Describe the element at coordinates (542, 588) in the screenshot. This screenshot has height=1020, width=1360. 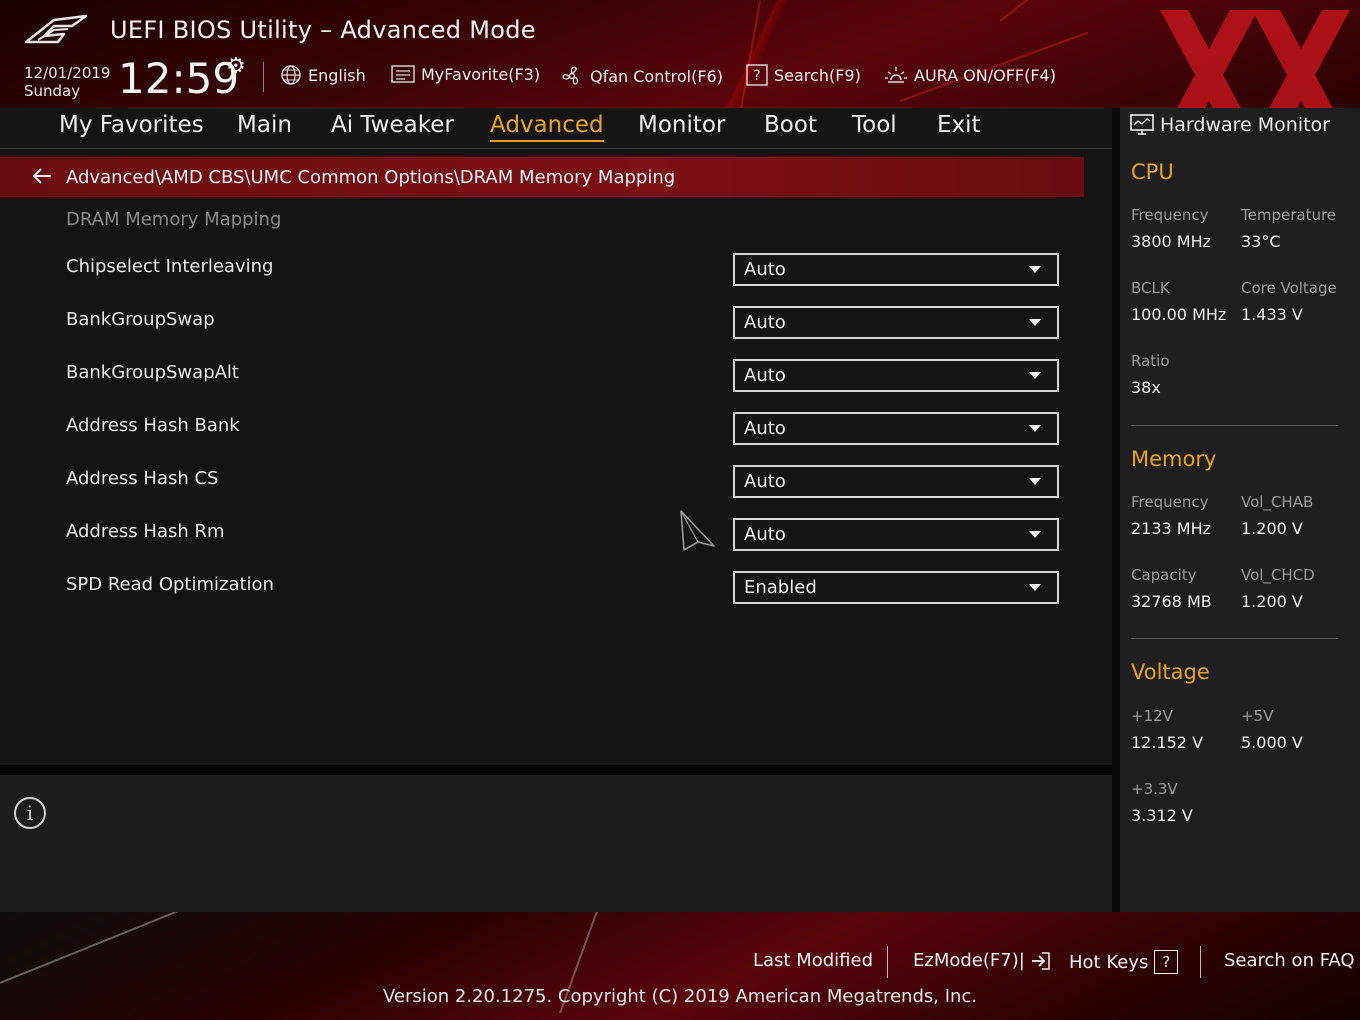
I see `setting-row-spd-read-optimization: SPD Read Optimization Enabled` at that location.